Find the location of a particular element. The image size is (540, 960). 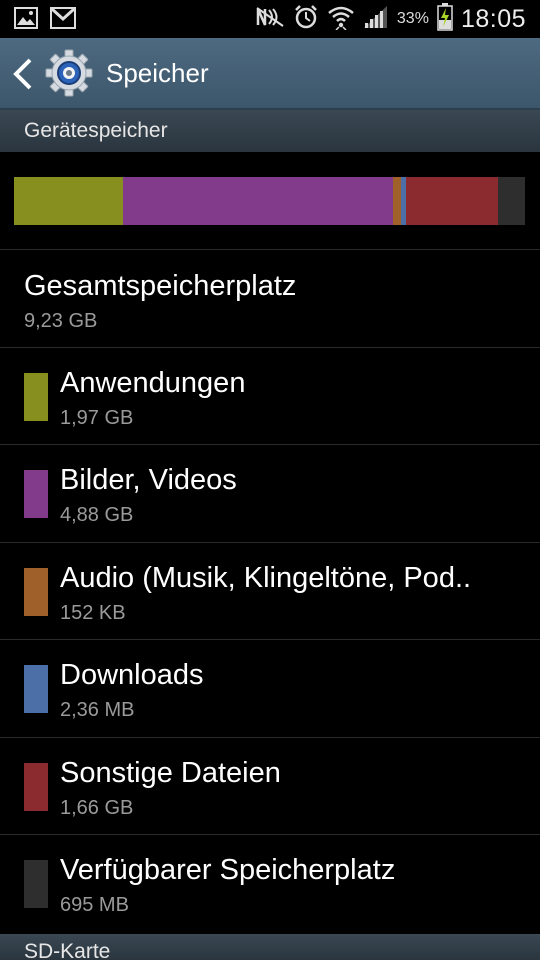

storage-usage-bar is located at coordinates (269, 201).